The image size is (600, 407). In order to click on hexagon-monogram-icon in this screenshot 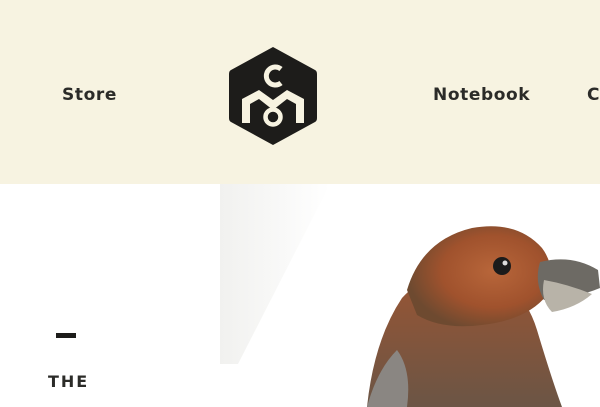, I will do `click(273, 96)`.